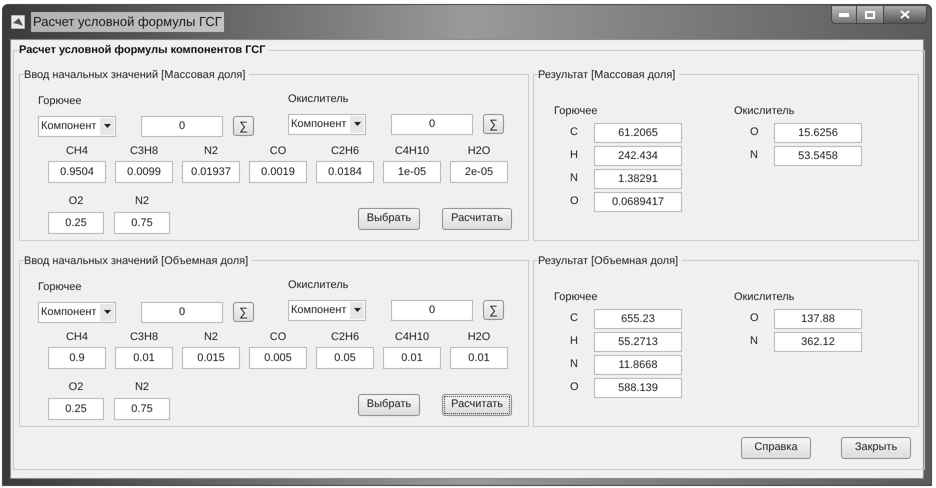 The height and width of the screenshot is (488, 936). I want to click on button: Справка, so click(776, 447).